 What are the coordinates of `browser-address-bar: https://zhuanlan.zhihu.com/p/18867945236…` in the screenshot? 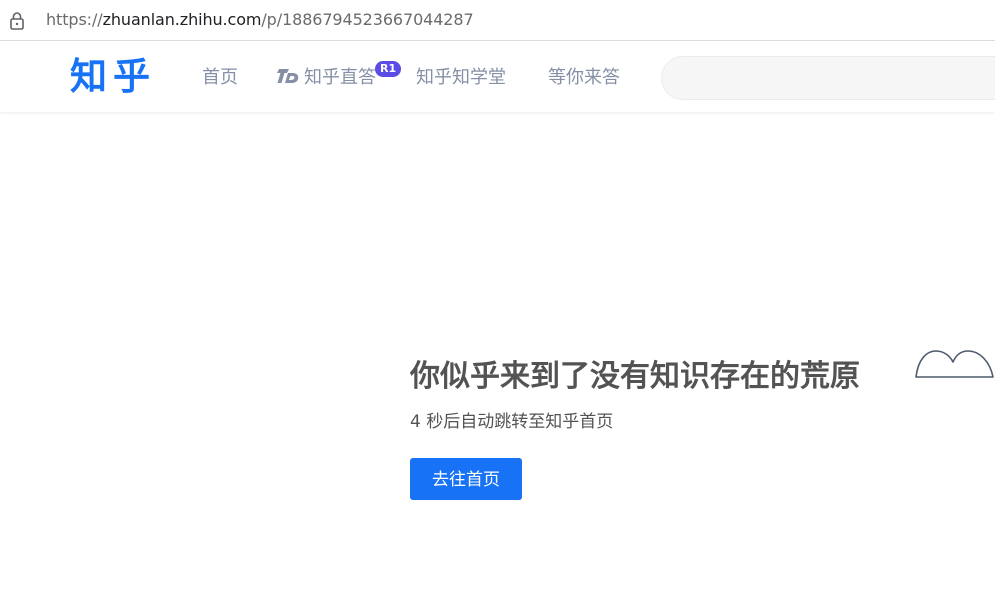 It's located at (497, 20).